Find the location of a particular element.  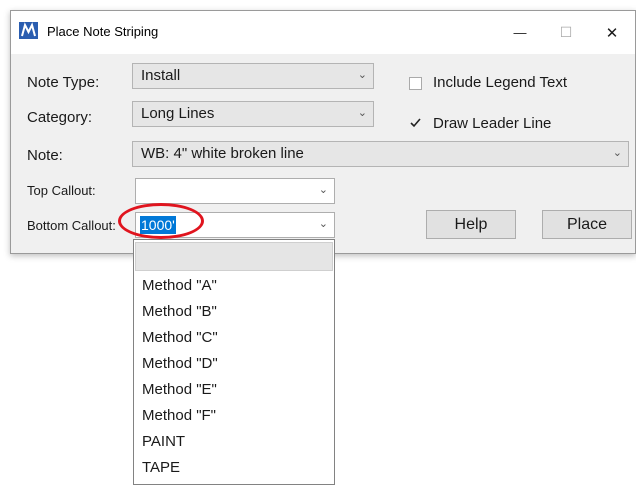

include-legend-checkbox is located at coordinates (415, 83).